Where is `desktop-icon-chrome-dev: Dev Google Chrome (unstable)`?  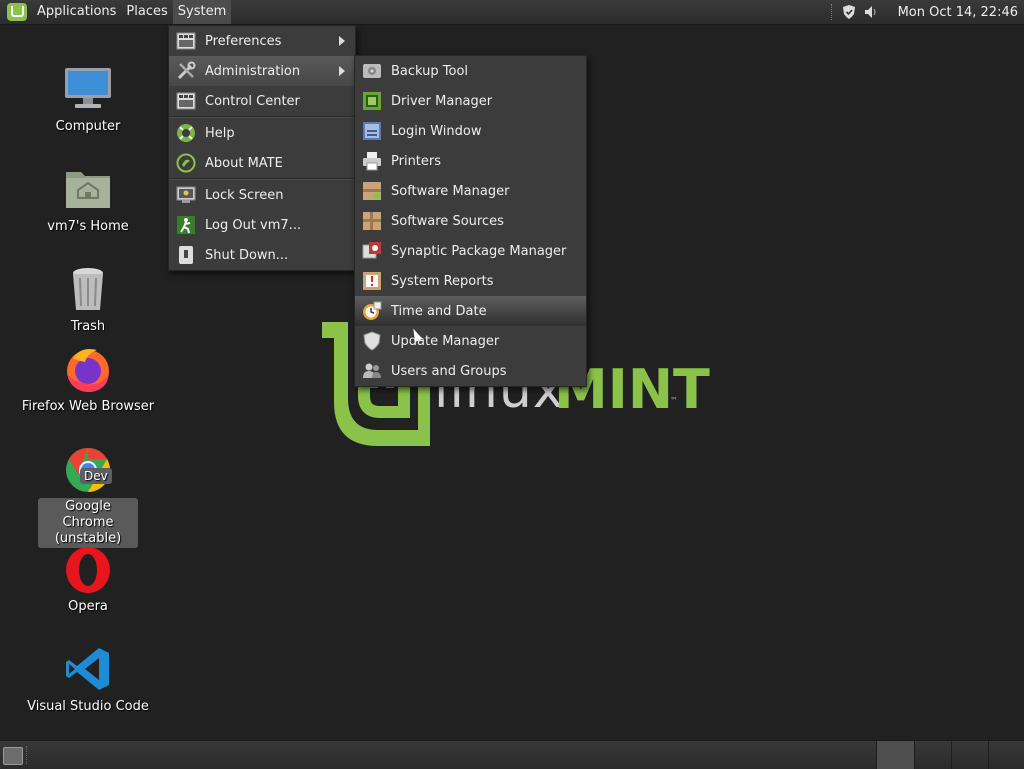 desktop-icon-chrome-dev: Dev Google Chrome (unstable) is located at coordinates (88, 496).